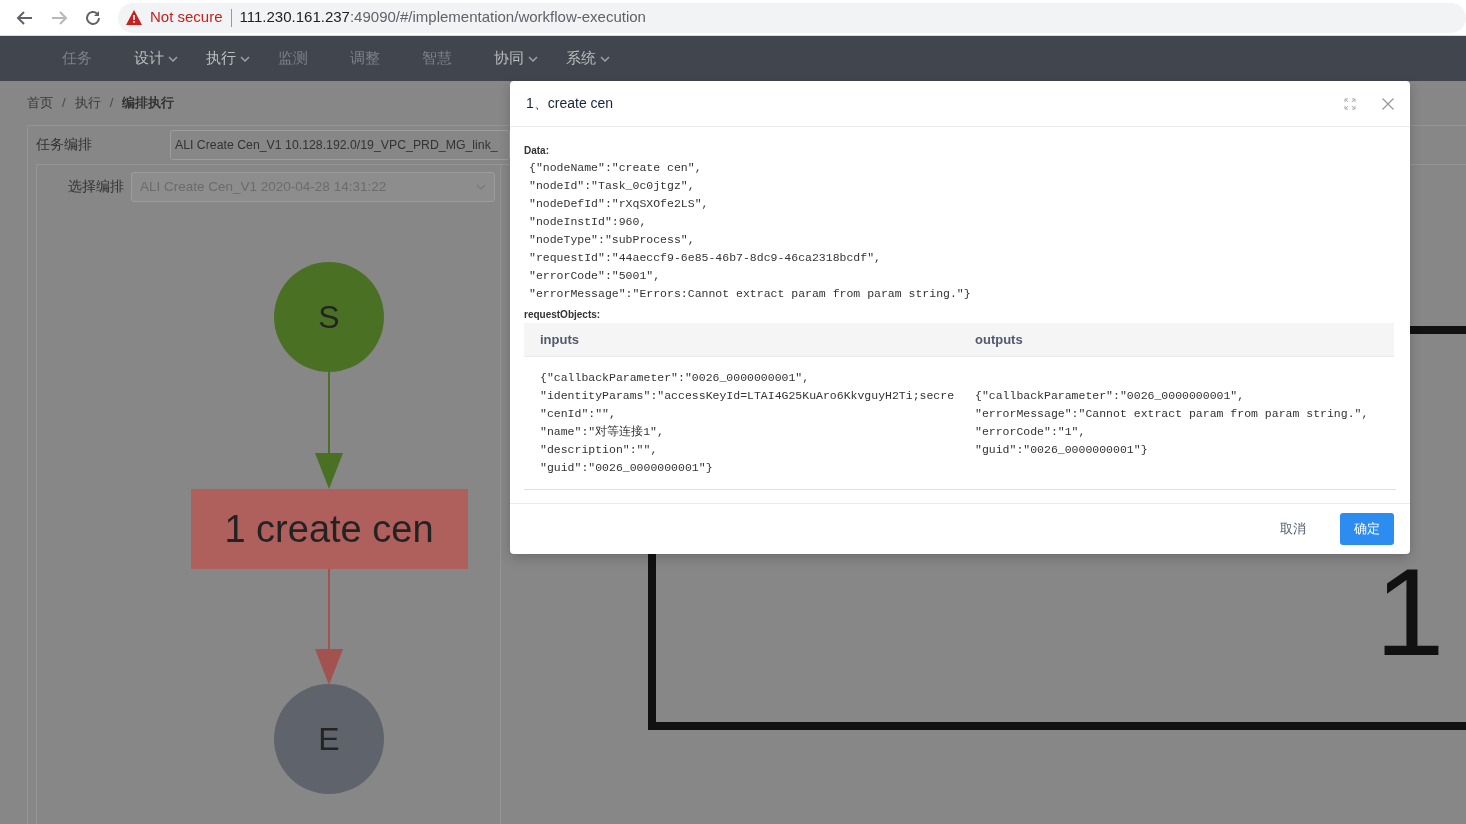 This screenshot has height=824, width=1466. Describe the element at coordinates (559, 339) in the screenshot. I see `column-header: inputs` at that location.